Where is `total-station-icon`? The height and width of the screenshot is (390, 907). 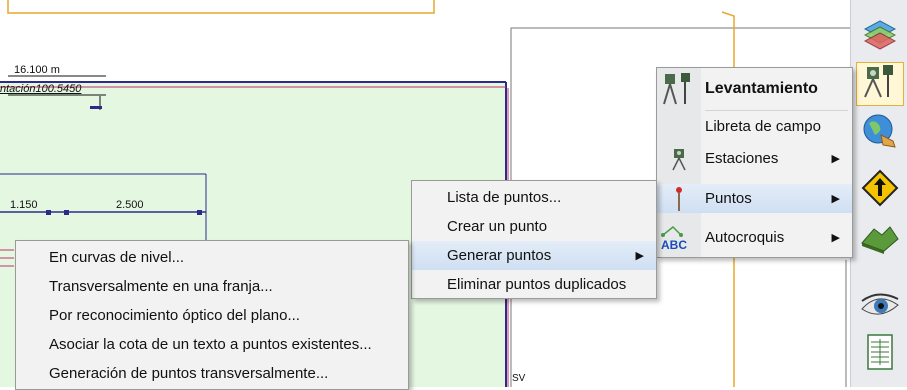
total-station-icon is located at coordinates (679, 161).